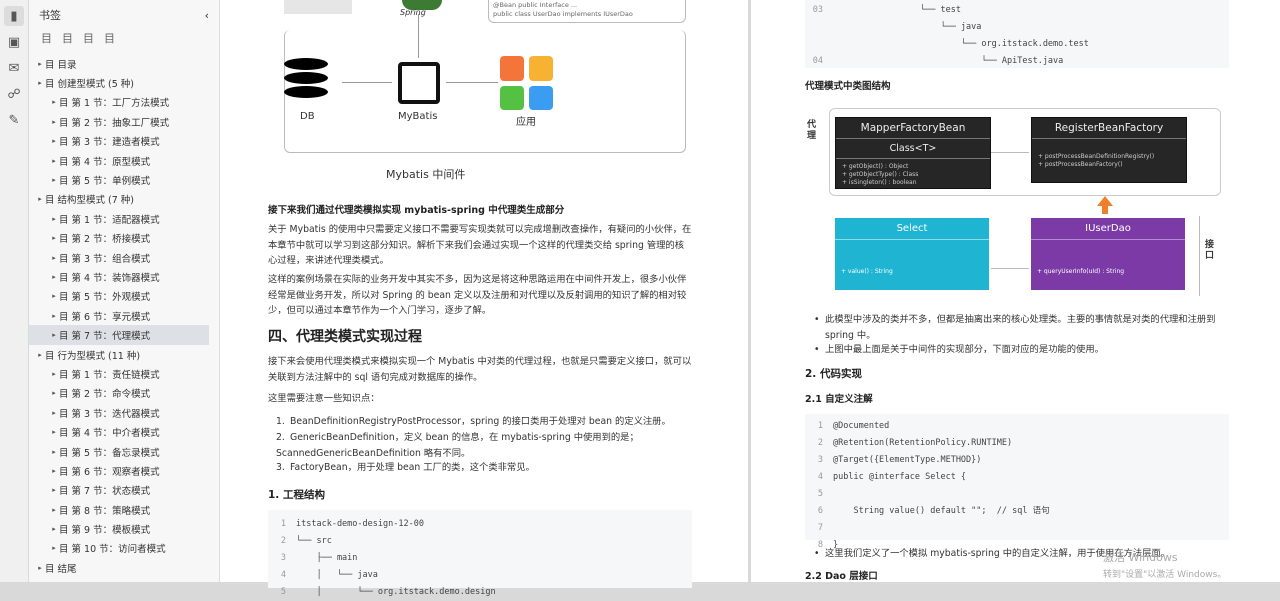 The width and height of the screenshot is (1280, 601). I want to click on bookmark-item: ▸ 目 第 5 节：单例模式, so click(124, 179).